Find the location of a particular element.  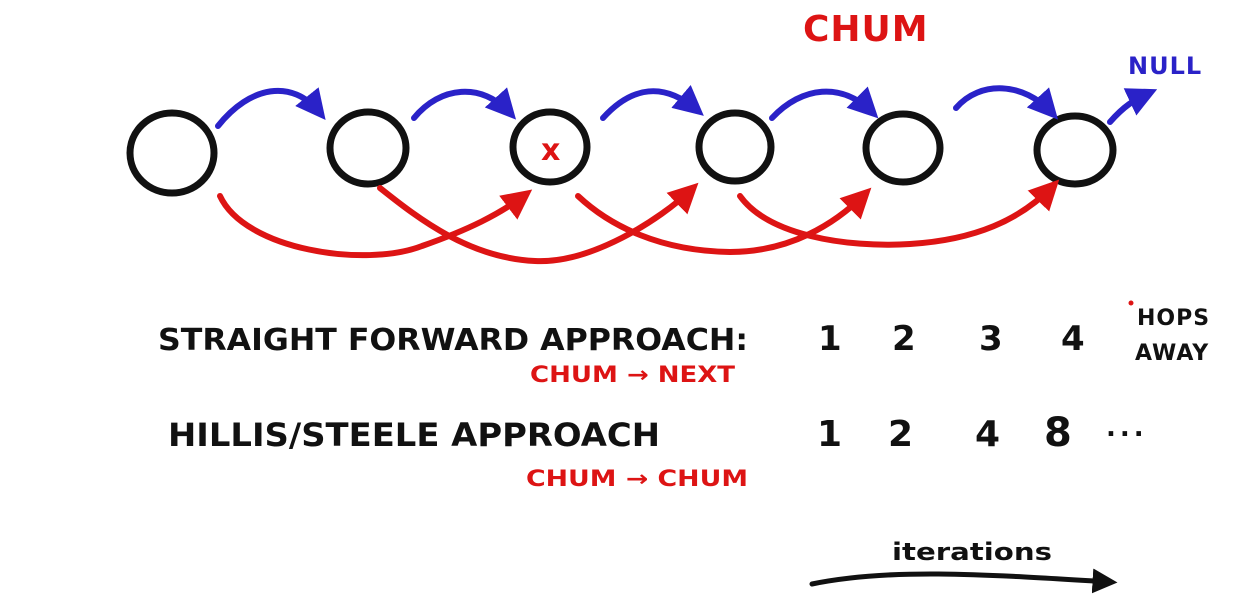

iterations-arrow is located at coordinates (963, 581).